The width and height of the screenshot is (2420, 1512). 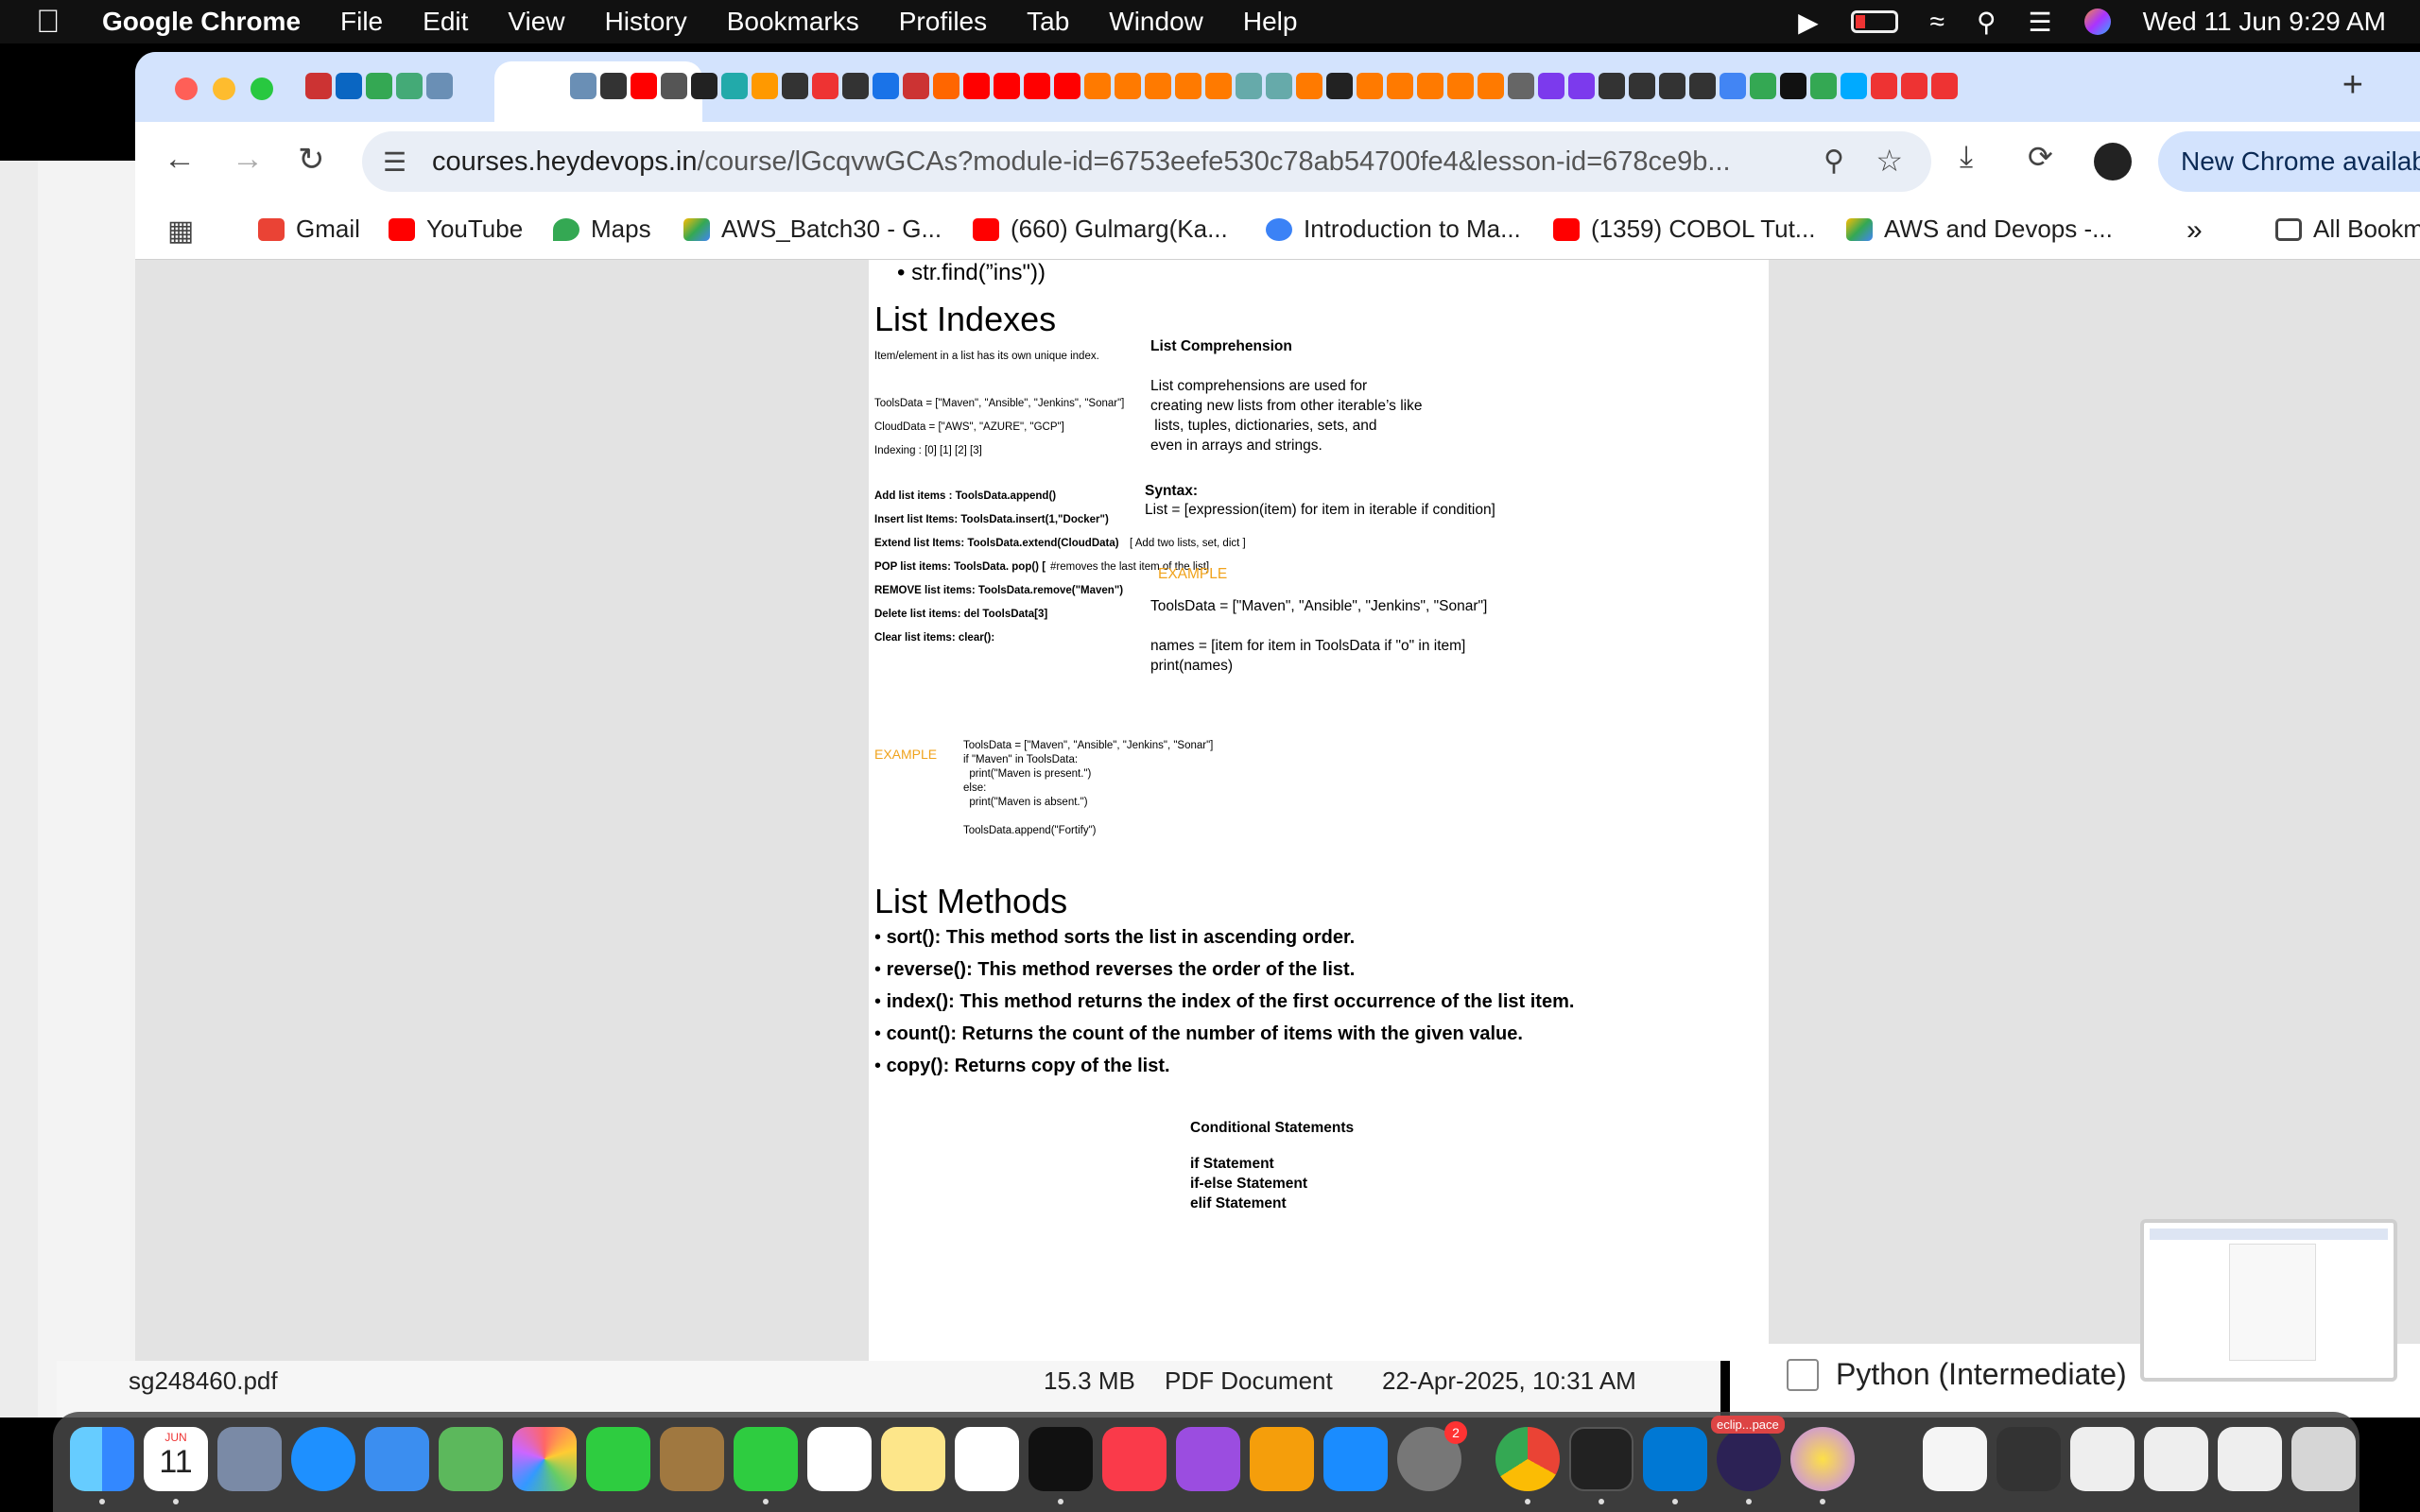 What do you see at coordinates (2097, 22) in the screenshot?
I see `siri-icon` at bounding box center [2097, 22].